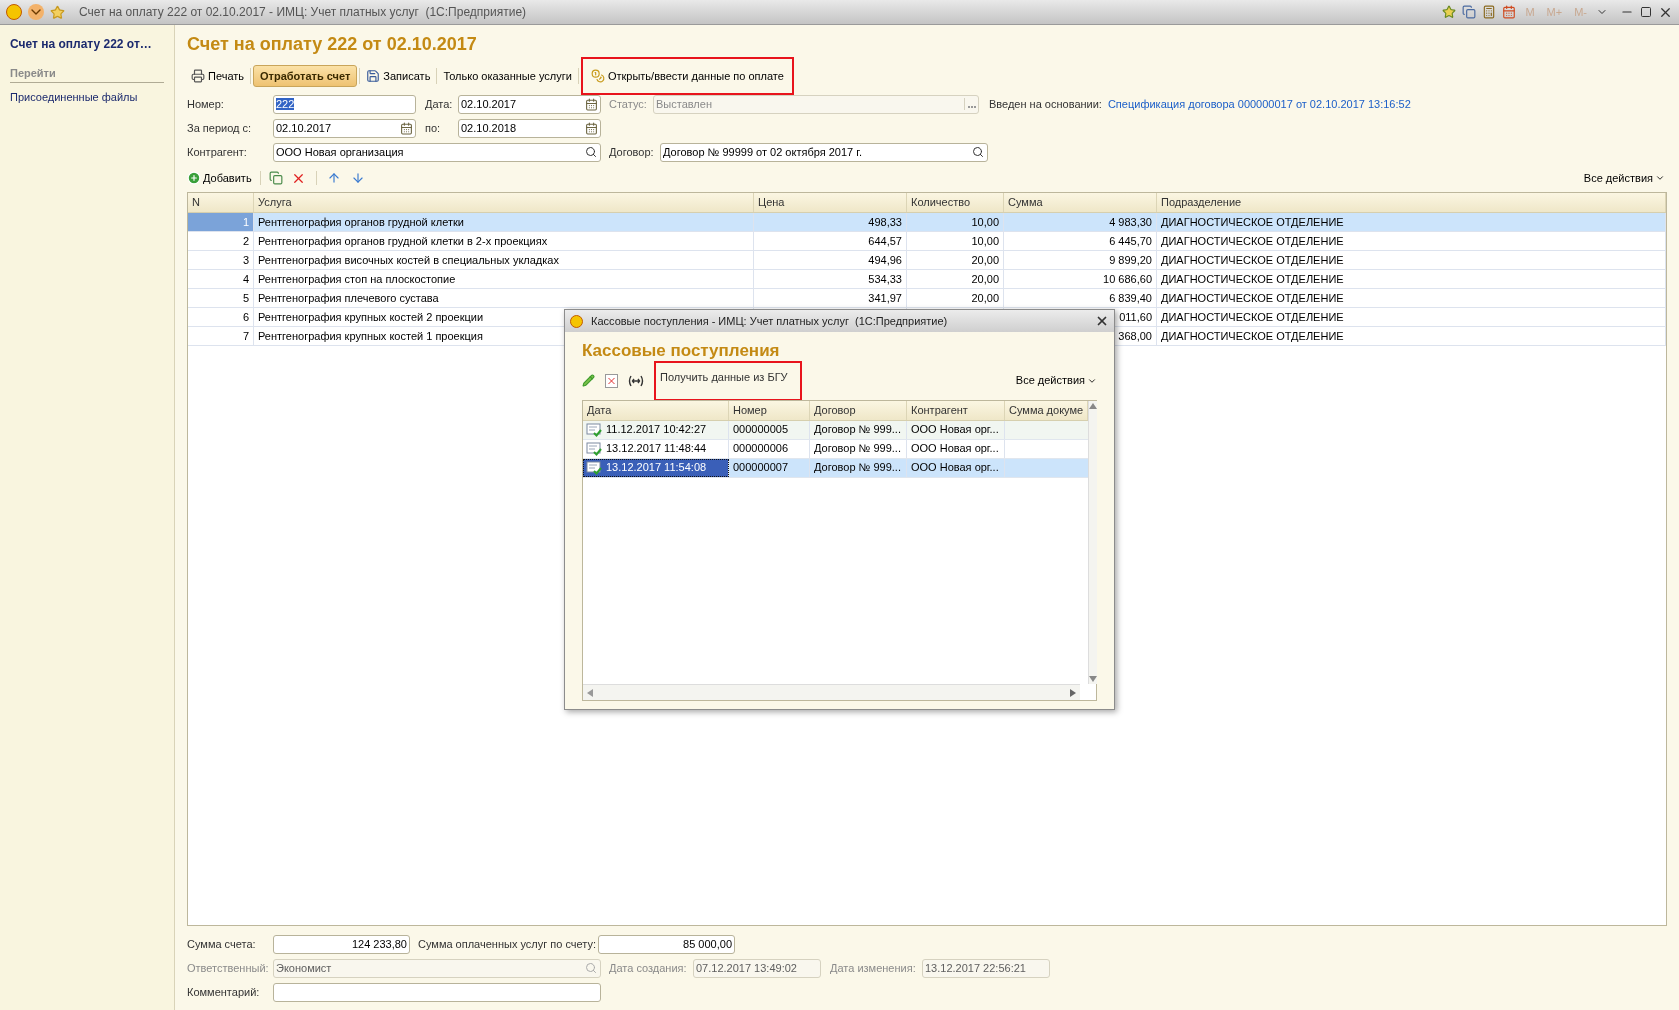  I want to click on text-field: 85 000,00, so click(666, 944).